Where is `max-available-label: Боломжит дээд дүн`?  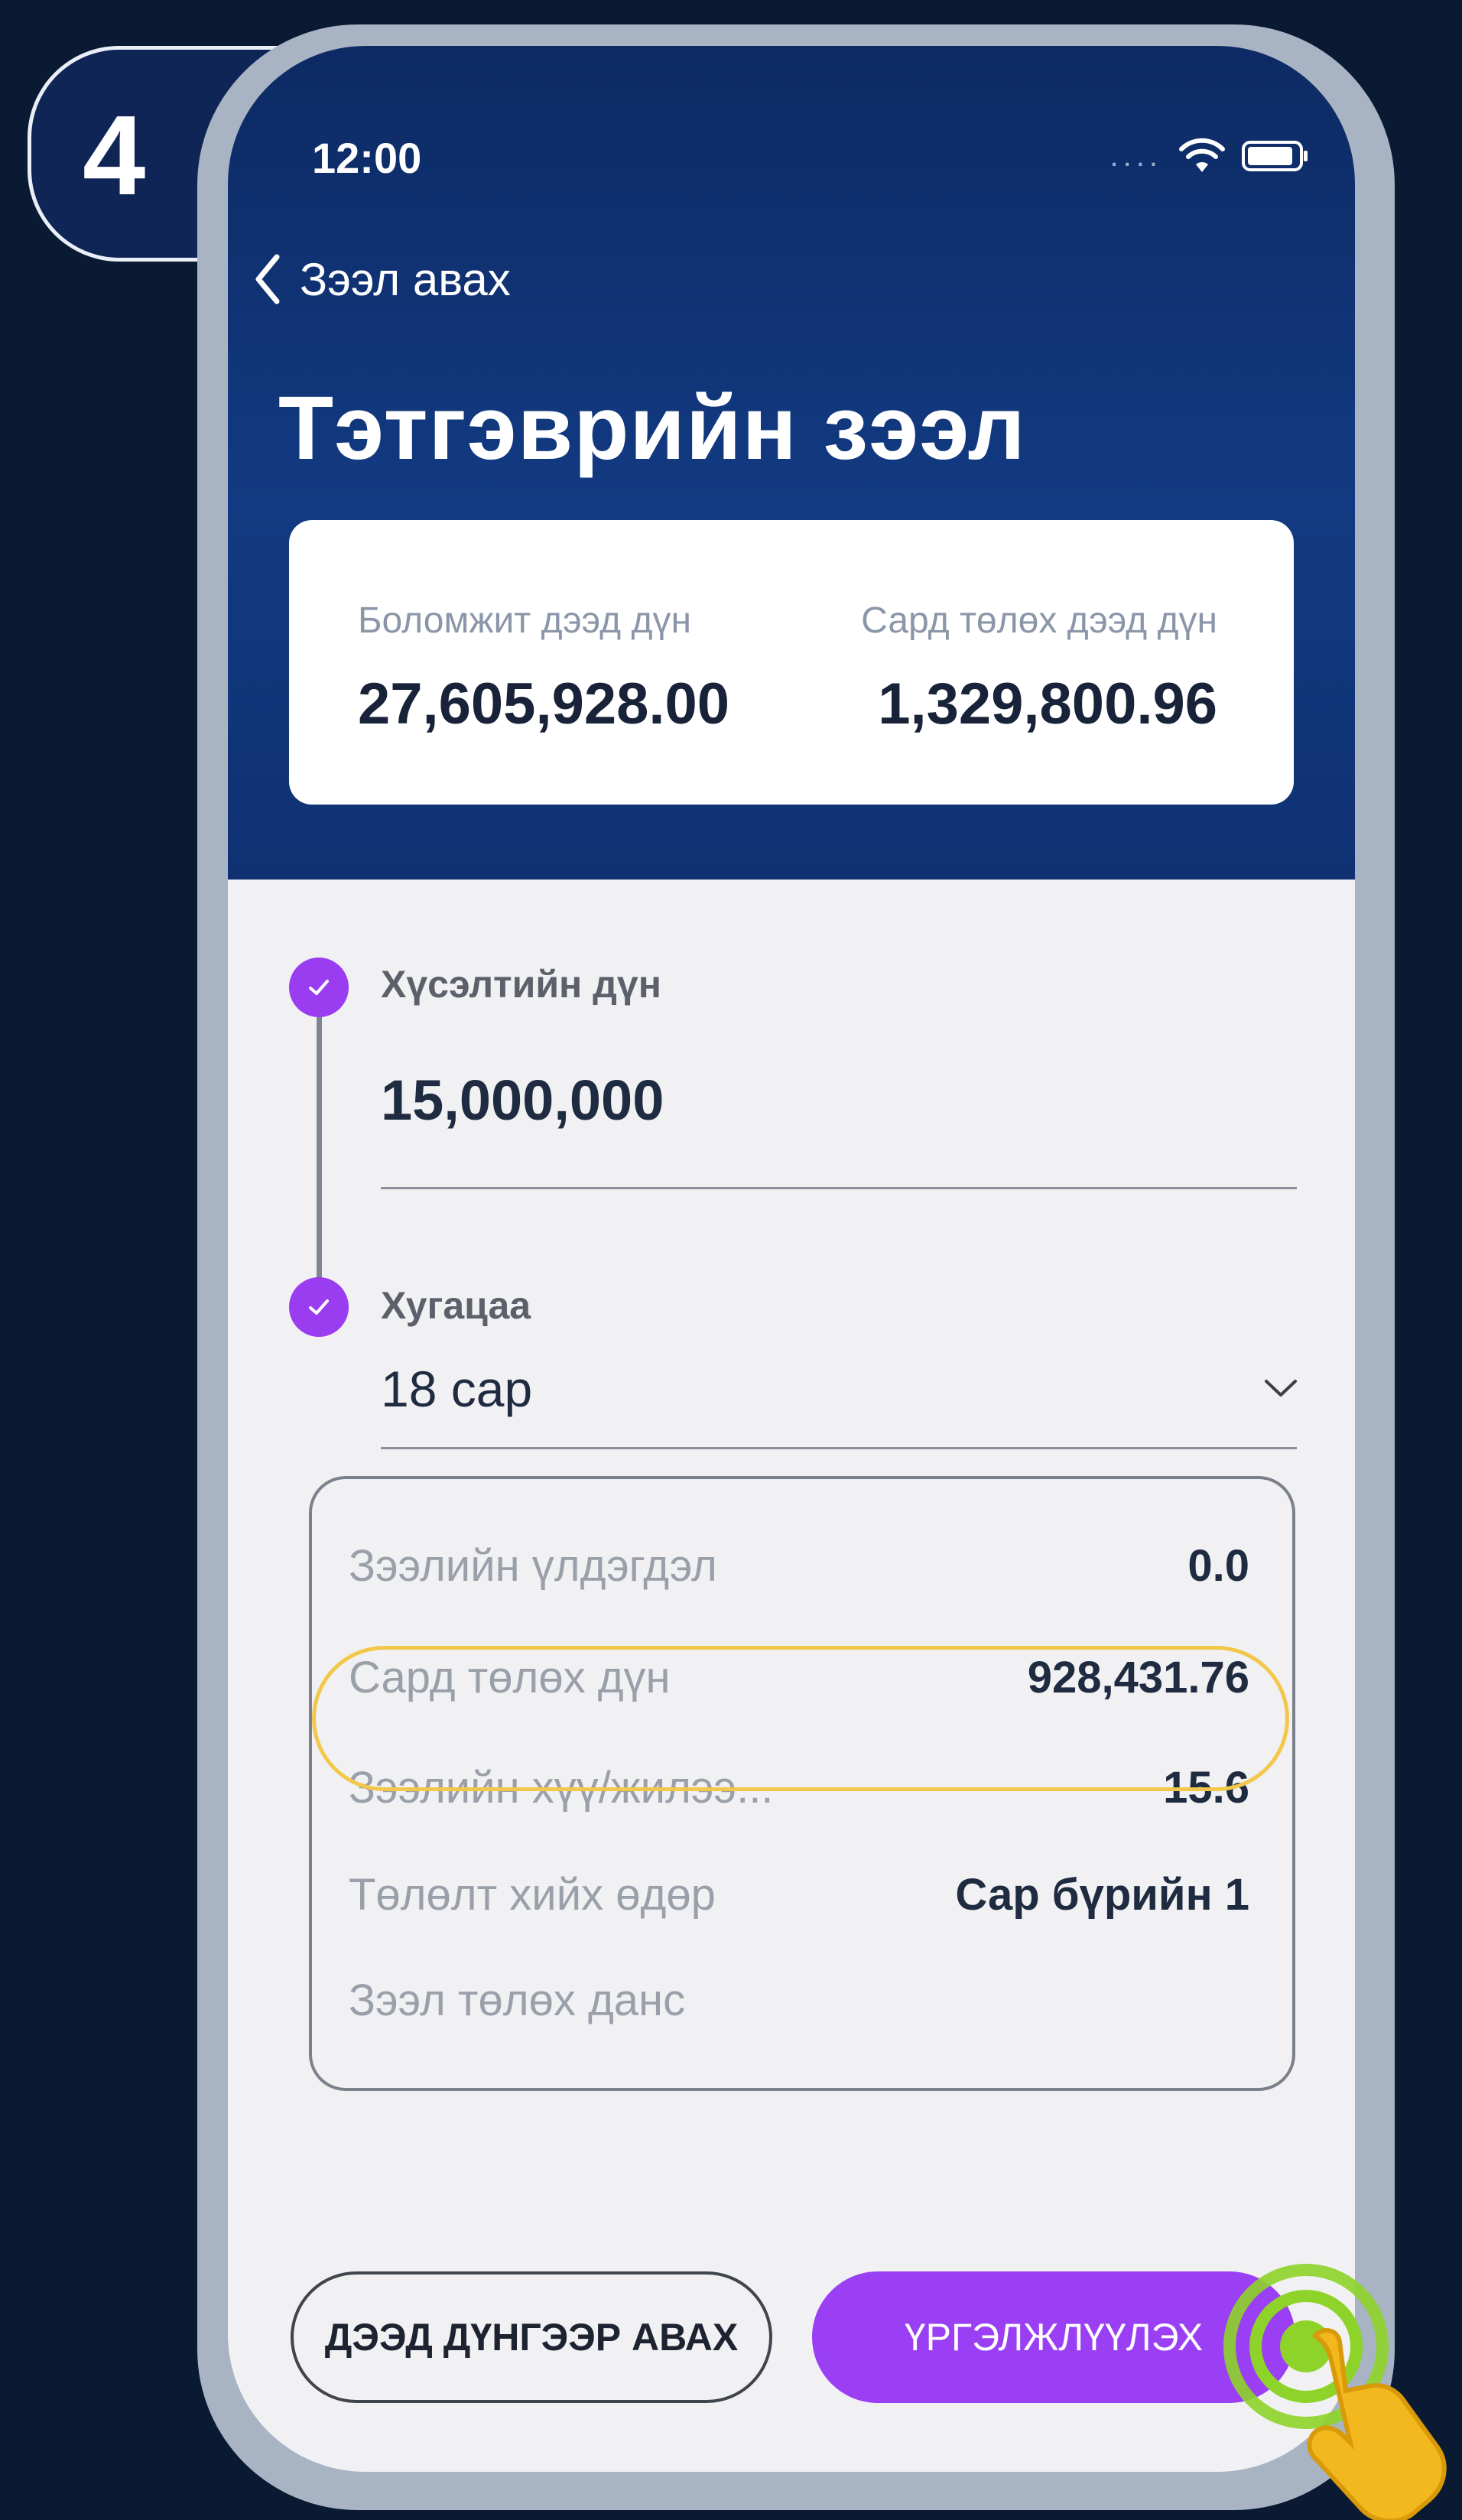
max-available-label: Боломжит дээд дүн is located at coordinates (524, 620).